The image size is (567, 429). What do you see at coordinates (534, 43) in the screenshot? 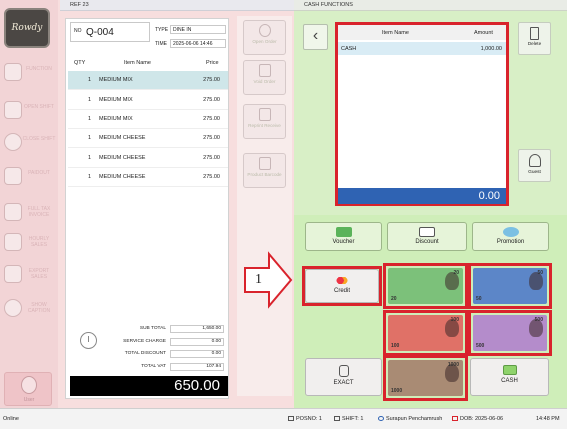
I see `delete-label: Delete` at bounding box center [534, 43].